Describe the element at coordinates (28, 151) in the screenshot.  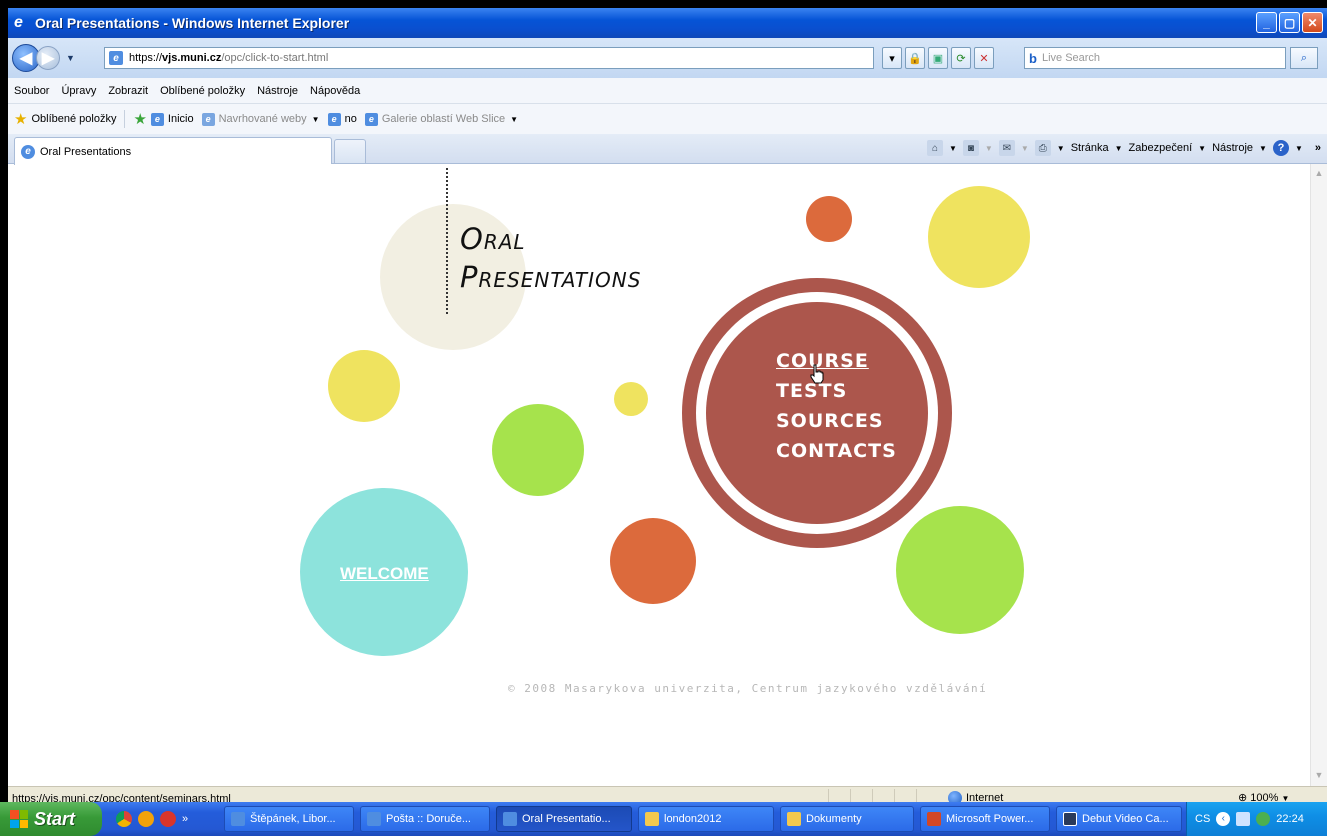
I see `ie-tab-icon: e` at that location.